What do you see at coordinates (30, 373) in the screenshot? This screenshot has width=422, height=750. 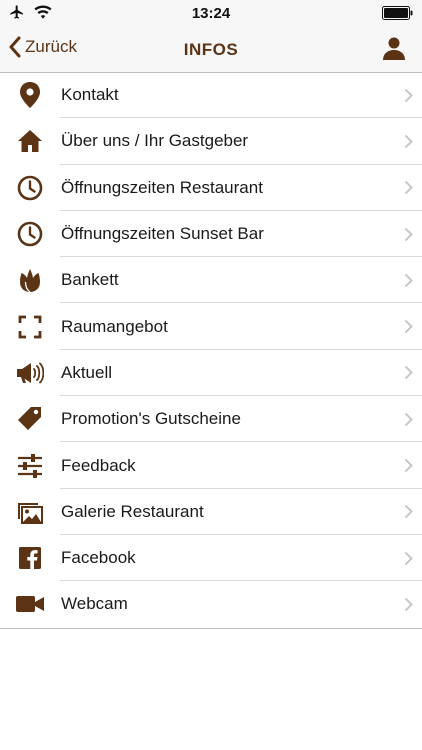 I see `megaphone-icon` at bounding box center [30, 373].